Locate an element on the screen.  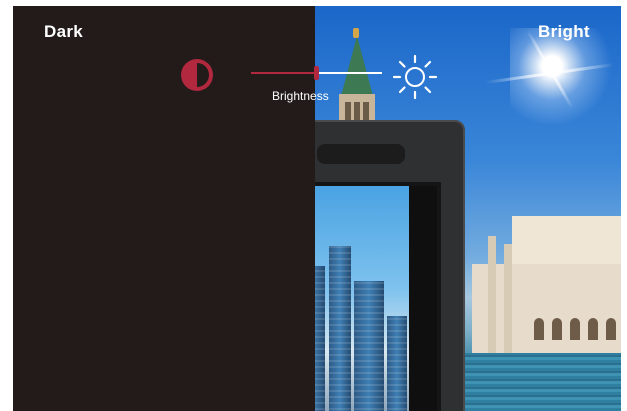
city-skyline-image is located at coordinates (362, 298).